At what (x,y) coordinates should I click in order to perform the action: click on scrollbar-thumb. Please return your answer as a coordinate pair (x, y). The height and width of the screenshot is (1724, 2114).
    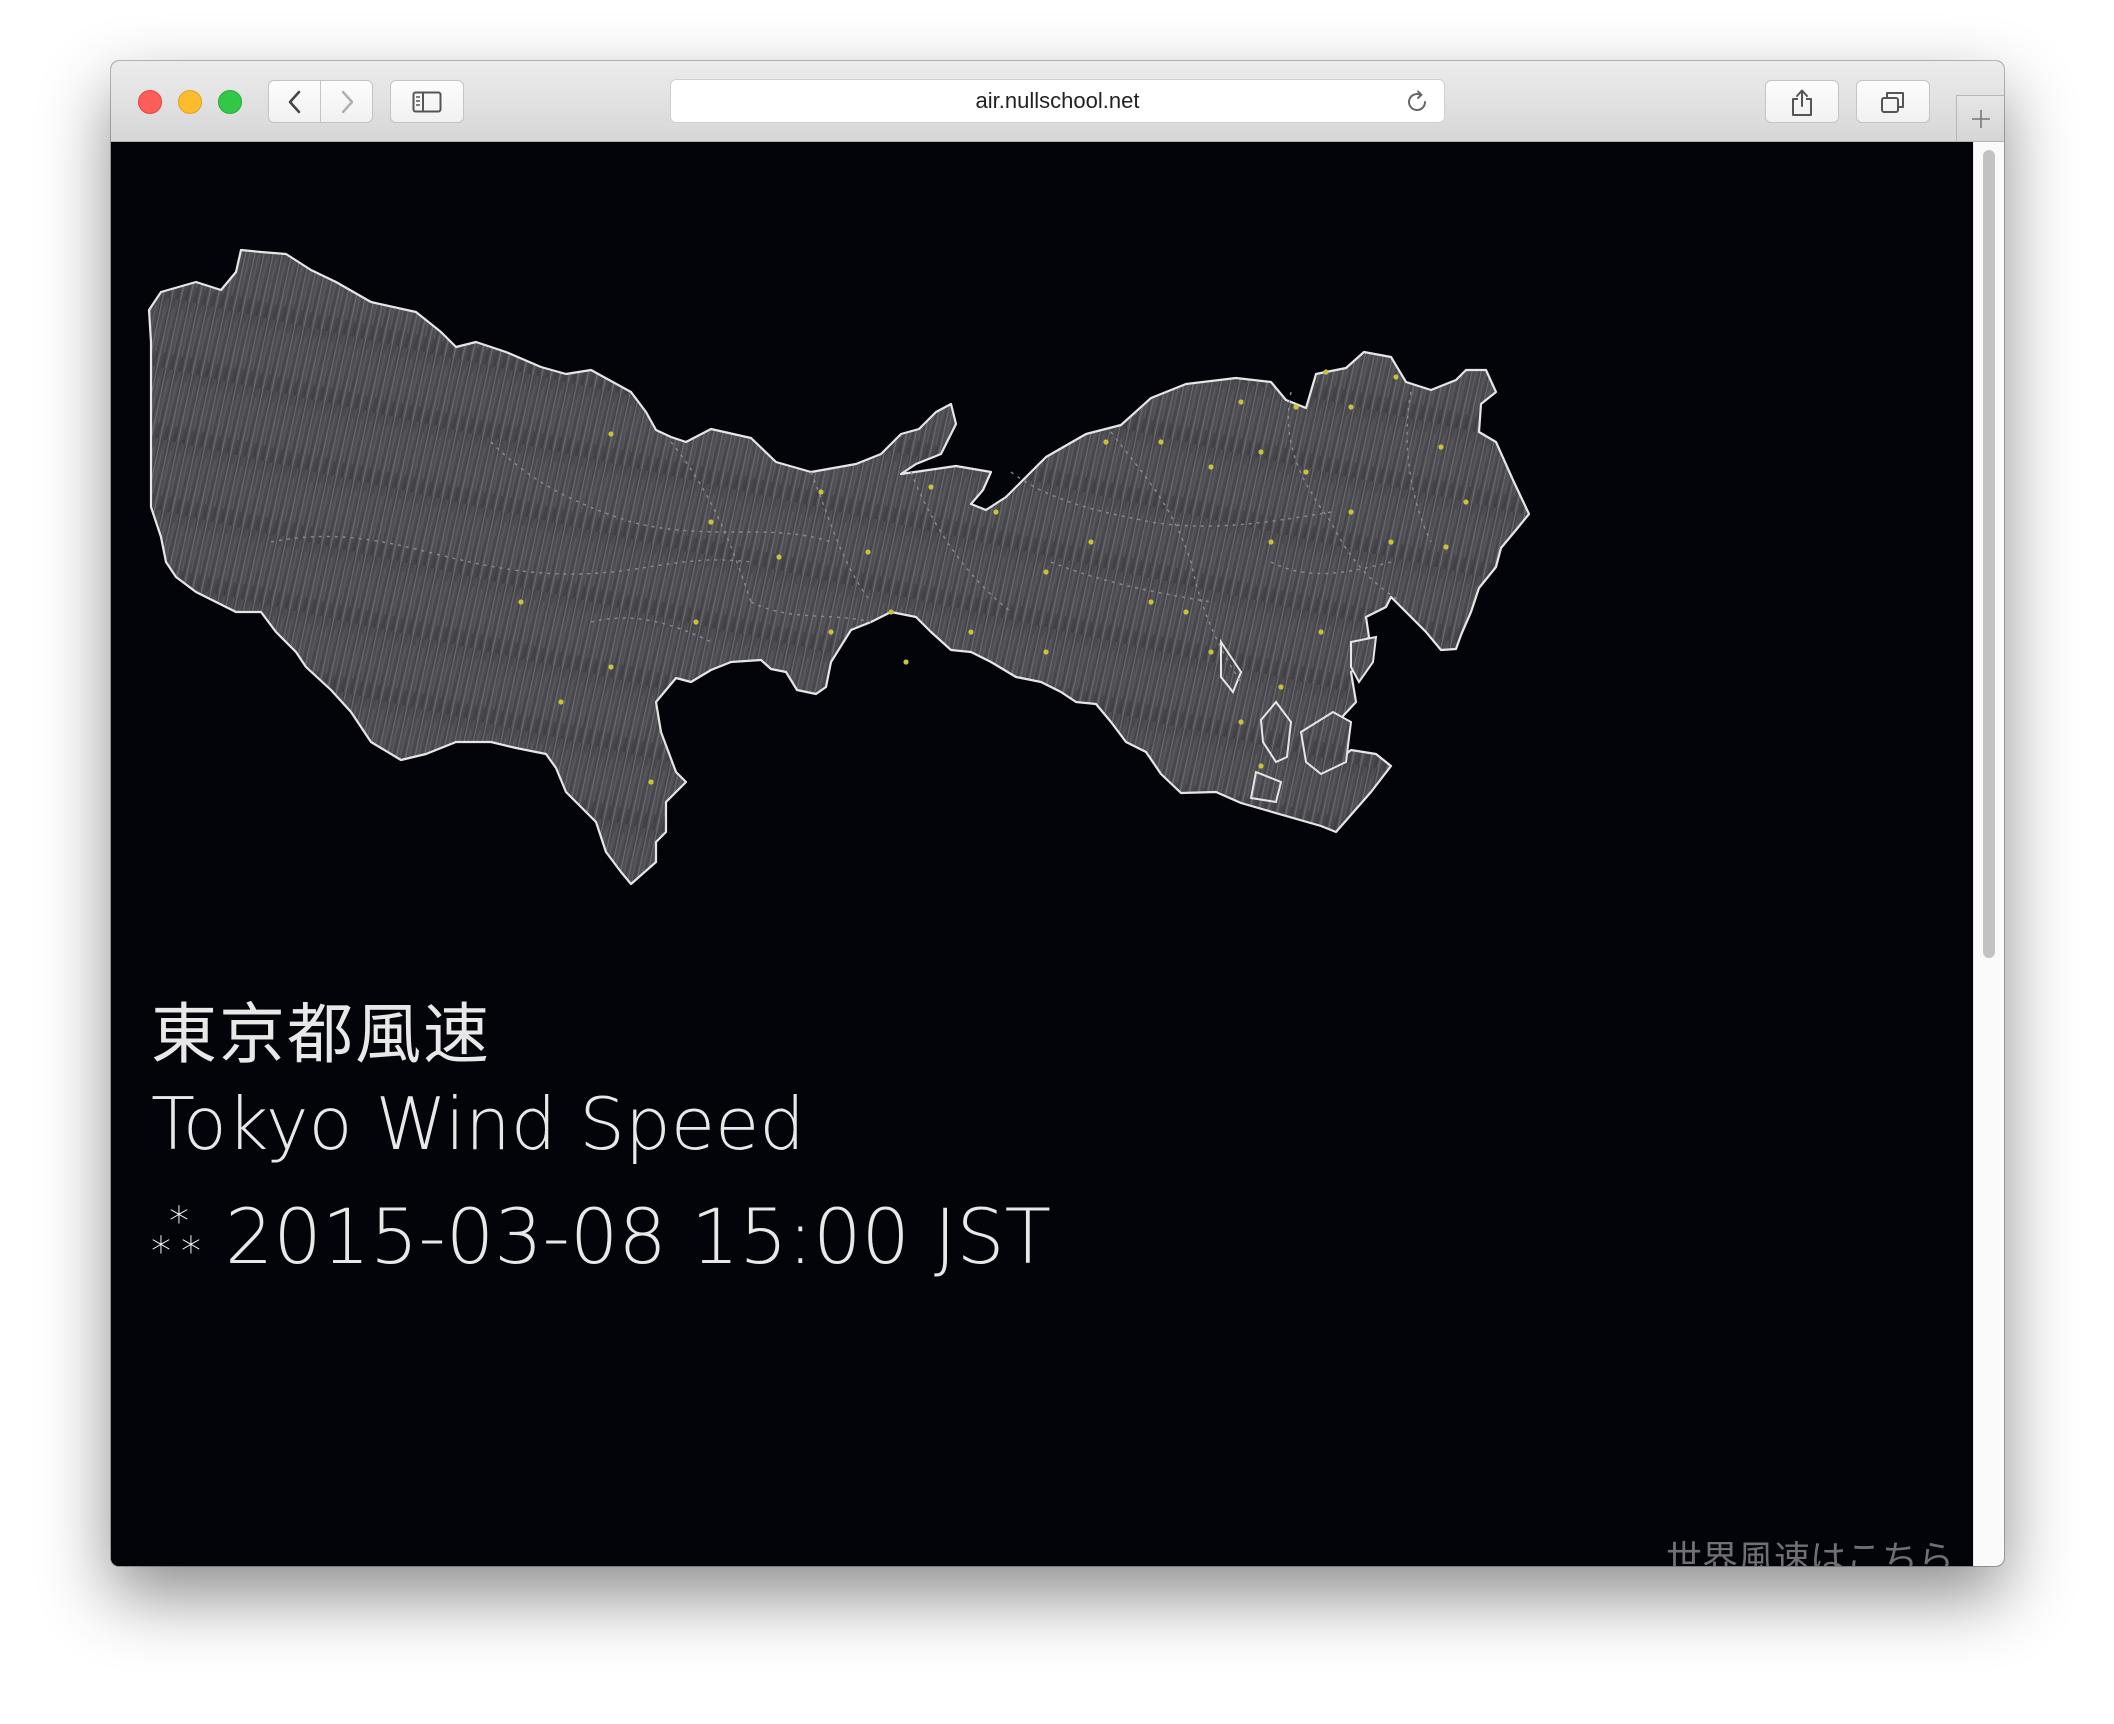
    Looking at the image, I should click on (1989, 554).